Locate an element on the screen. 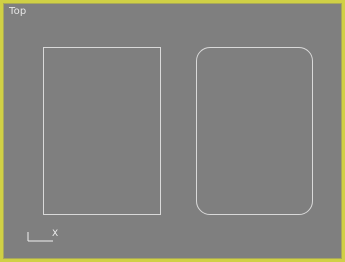 The width and height of the screenshot is (345, 262). axis-x-label: X is located at coordinates (55, 234).